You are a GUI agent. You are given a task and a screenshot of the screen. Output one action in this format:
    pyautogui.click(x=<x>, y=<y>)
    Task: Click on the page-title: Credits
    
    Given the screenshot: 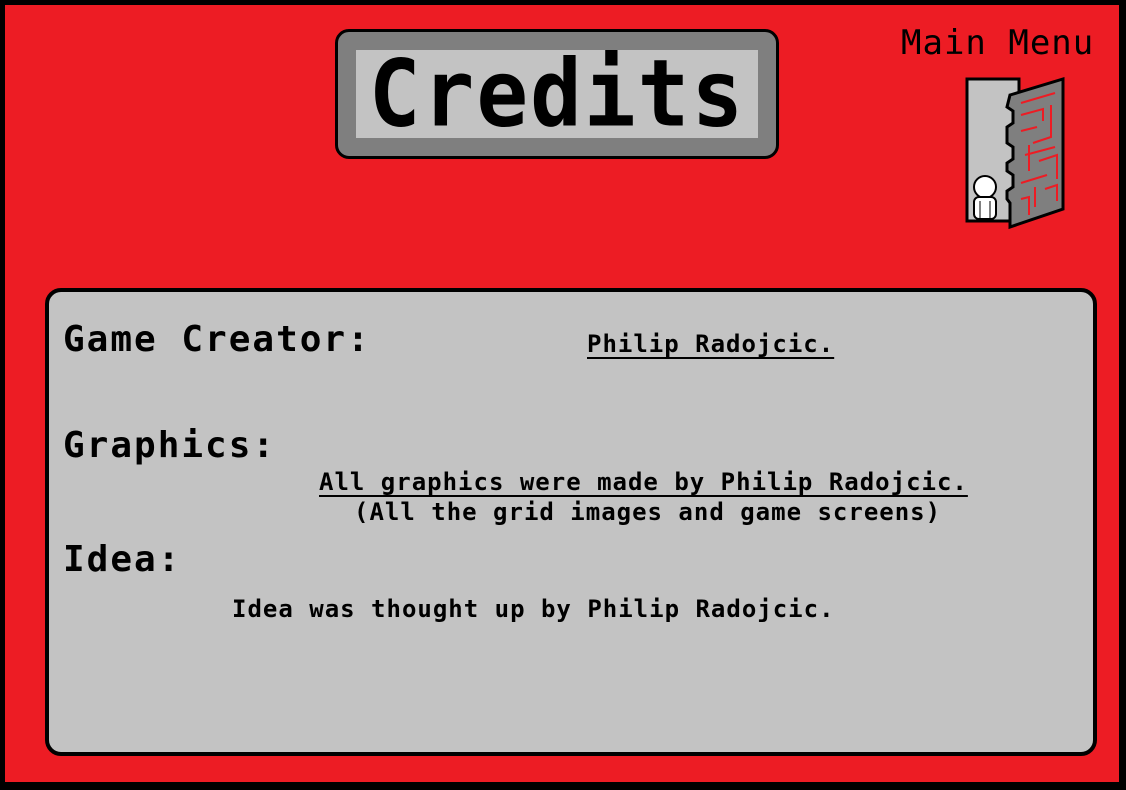 What is the action you would take?
    pyautogui.click(x=557, y=93)
    